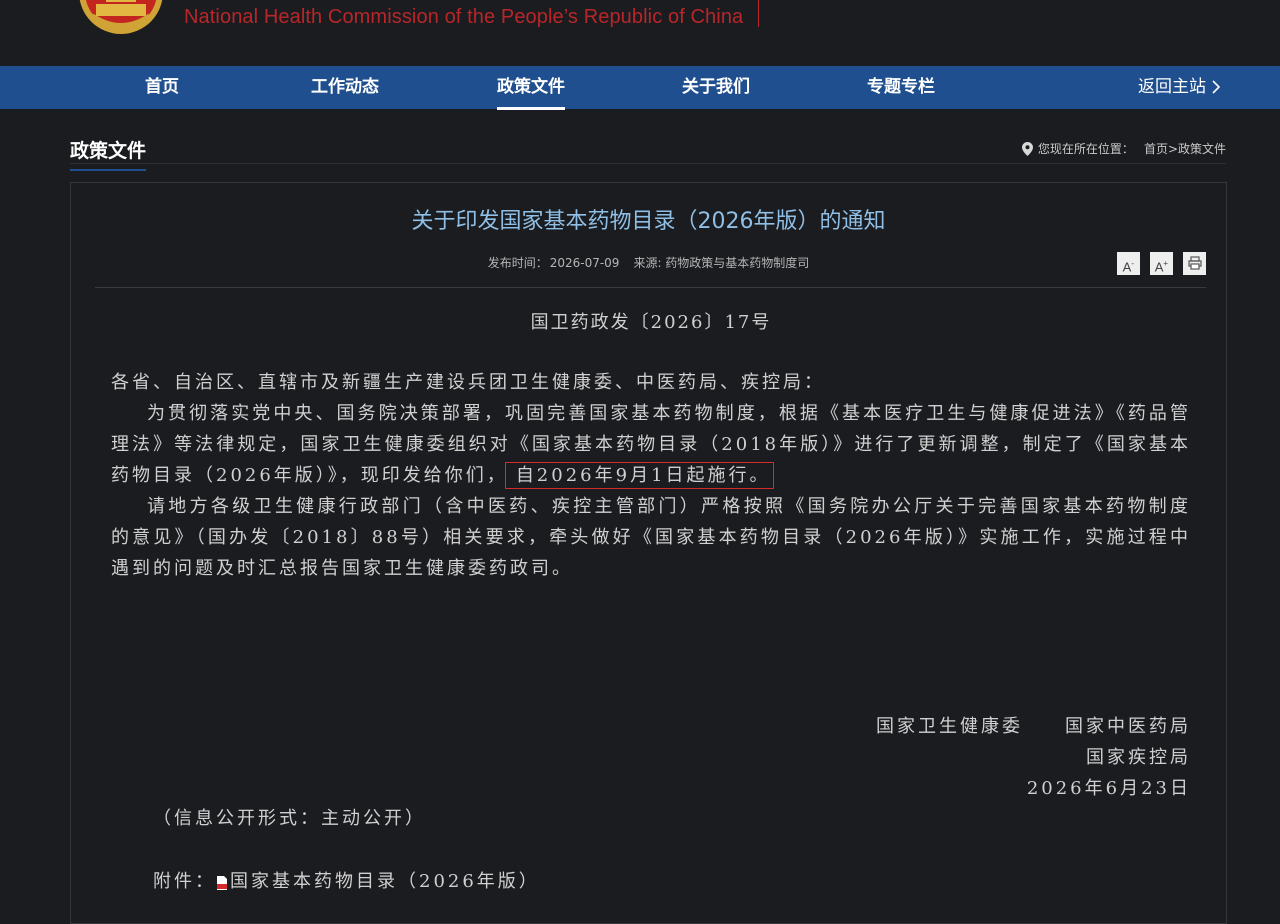 The image size is (1280, 924). Describe the element at coordinates (289, 818) in the screenshot. I see `disclosure-form: （信息公开形式：主动公开）` at that location.